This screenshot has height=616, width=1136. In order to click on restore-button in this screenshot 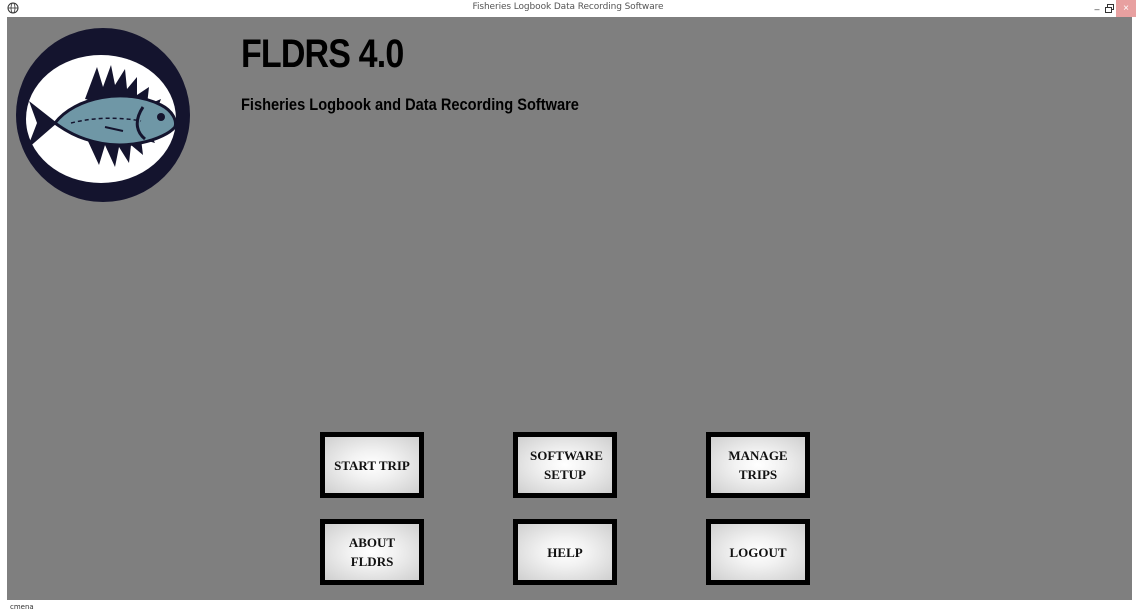, I will do `click(1109, 8)`.